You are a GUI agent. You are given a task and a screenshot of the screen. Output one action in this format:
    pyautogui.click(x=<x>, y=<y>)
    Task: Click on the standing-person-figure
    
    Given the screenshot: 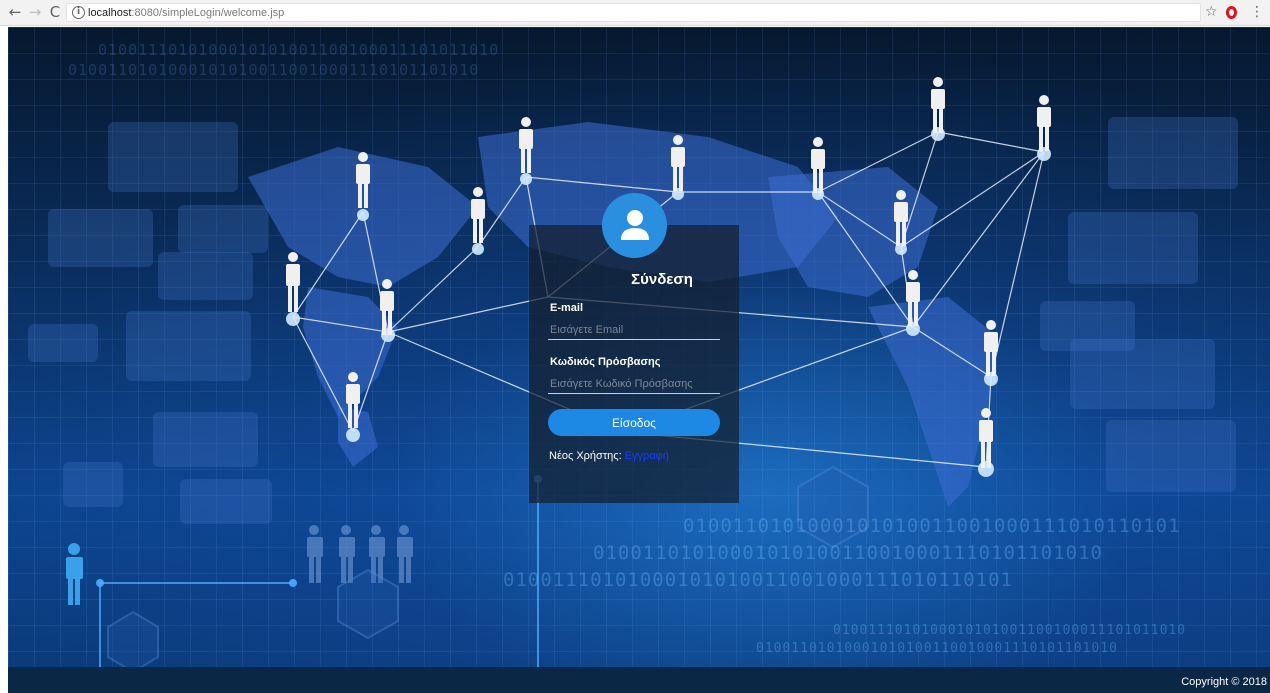 What is the action you would take?
    pyautogui.click(x=74, y=574)
    